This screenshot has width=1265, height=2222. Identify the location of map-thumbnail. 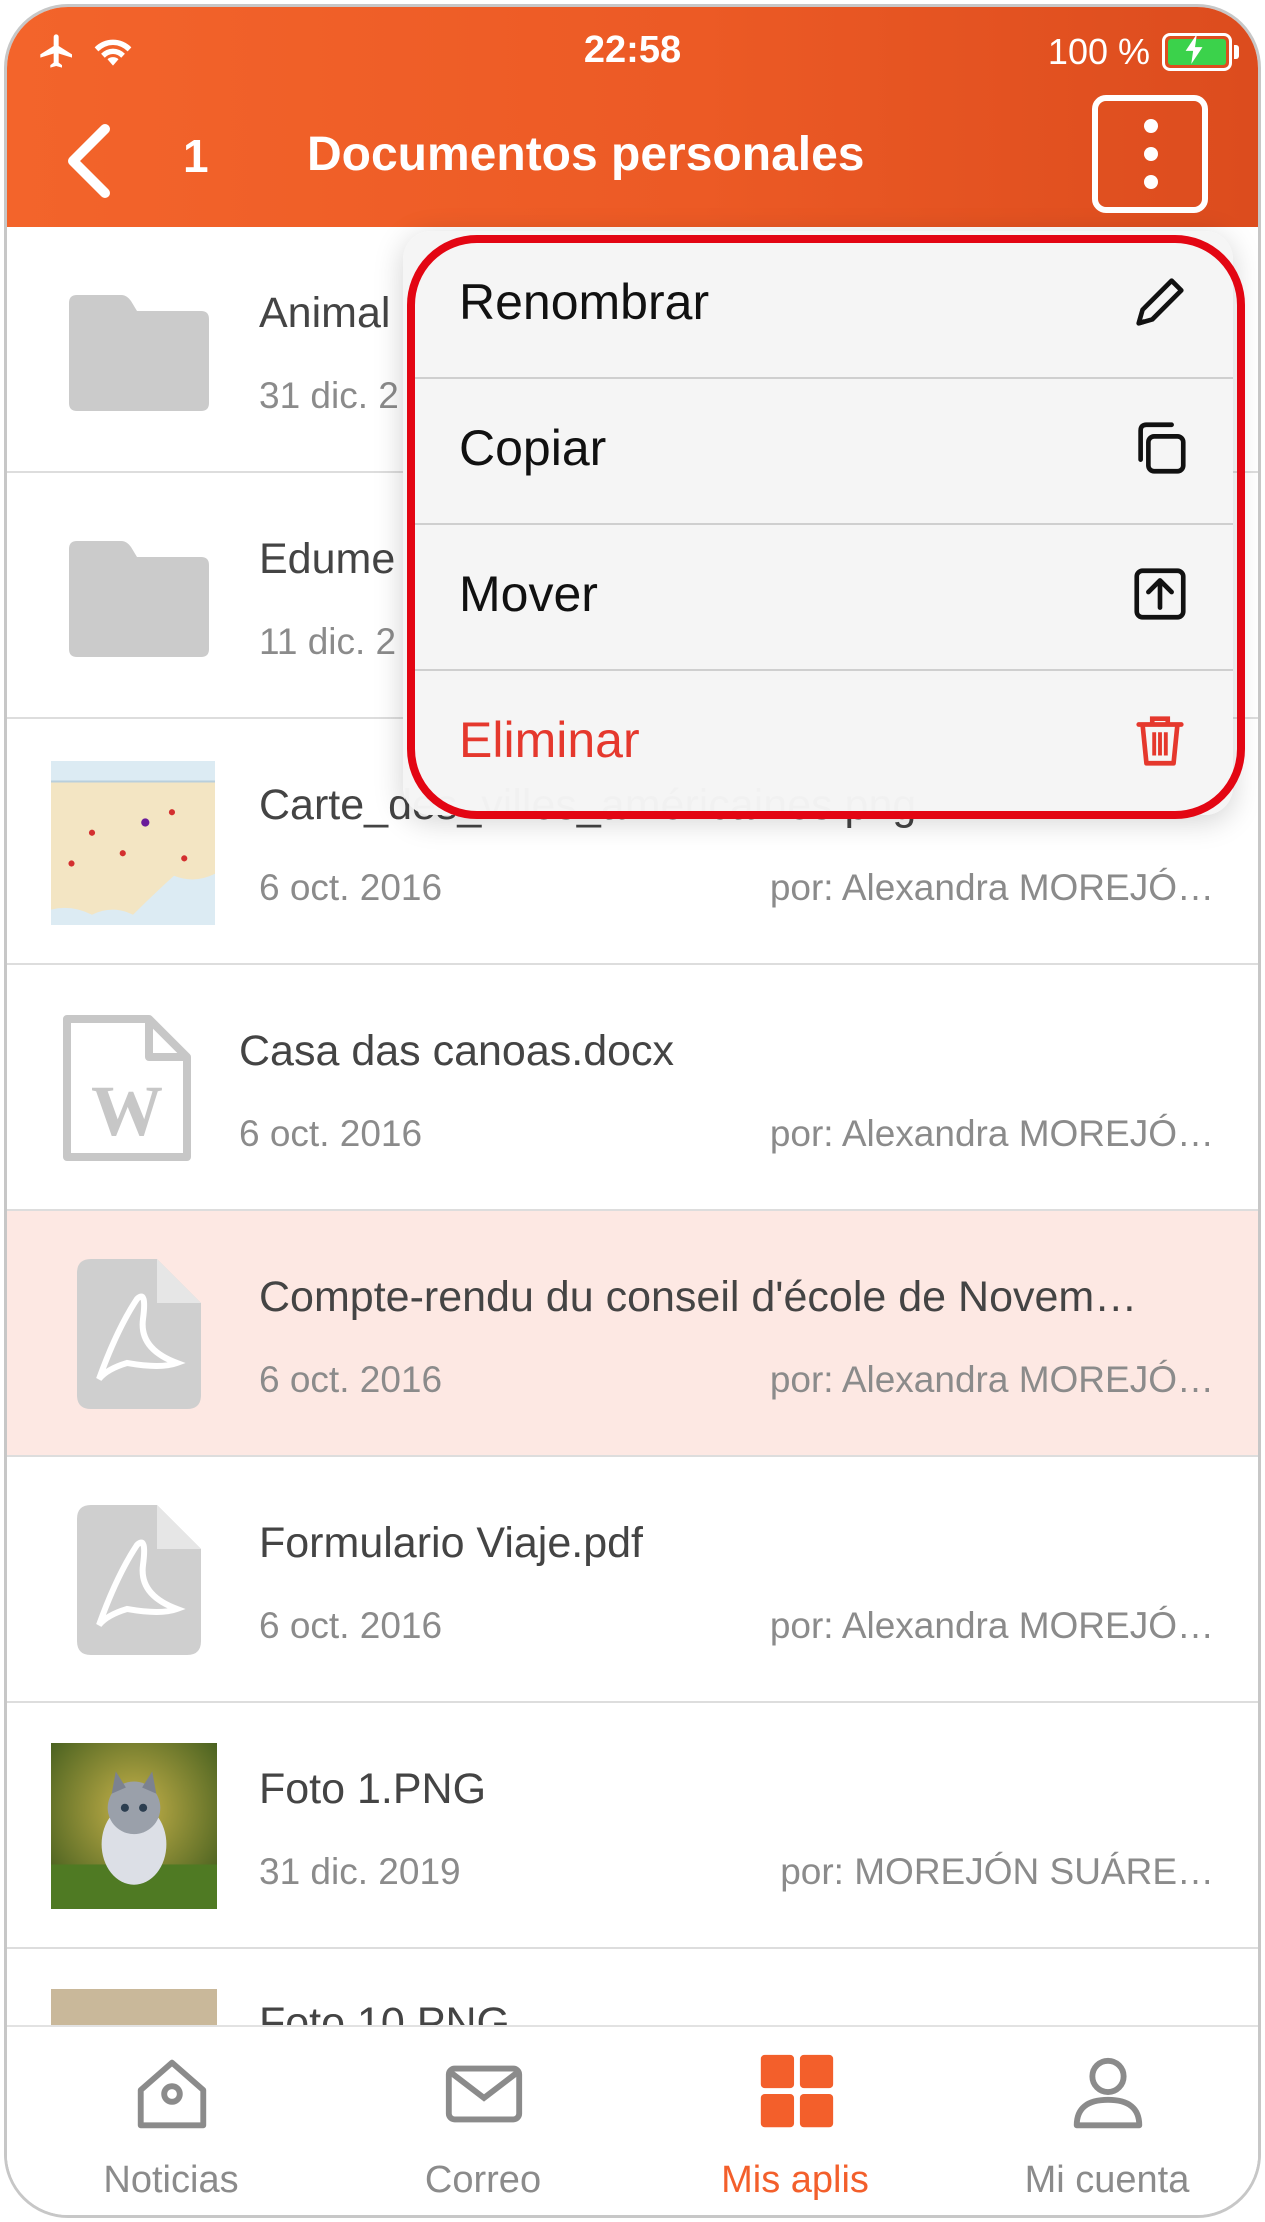
(133, 843).